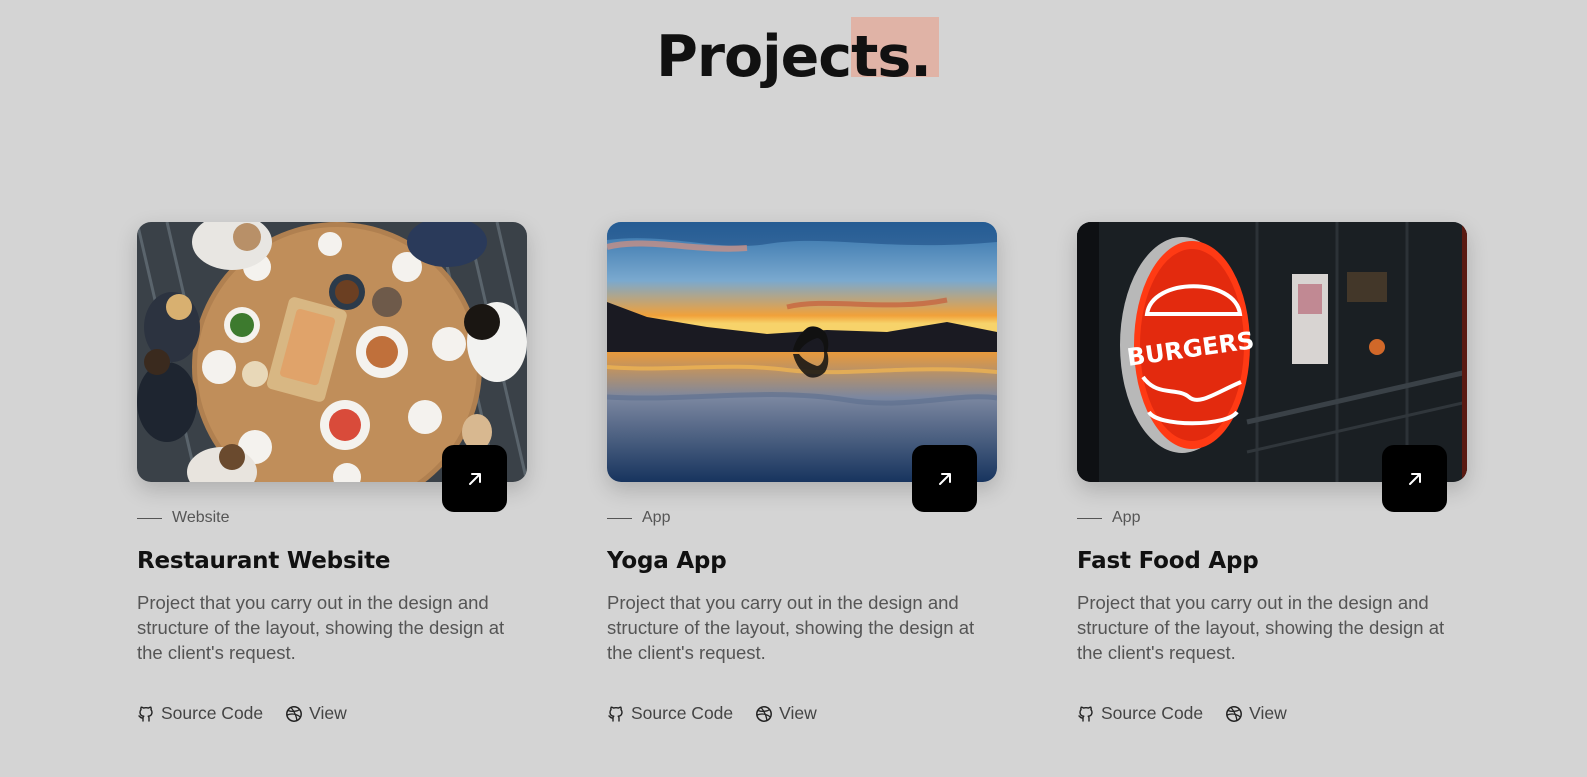  What do you see at coordinates (264, 561) in the screenshot?
I see `card-title: Restaurant Website` at bounding box center [264, 561].